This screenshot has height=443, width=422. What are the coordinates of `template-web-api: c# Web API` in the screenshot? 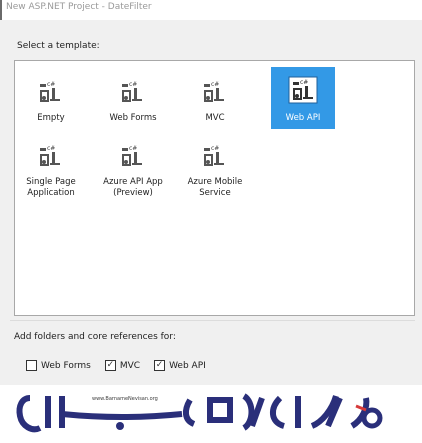 It's located at (303, 98).